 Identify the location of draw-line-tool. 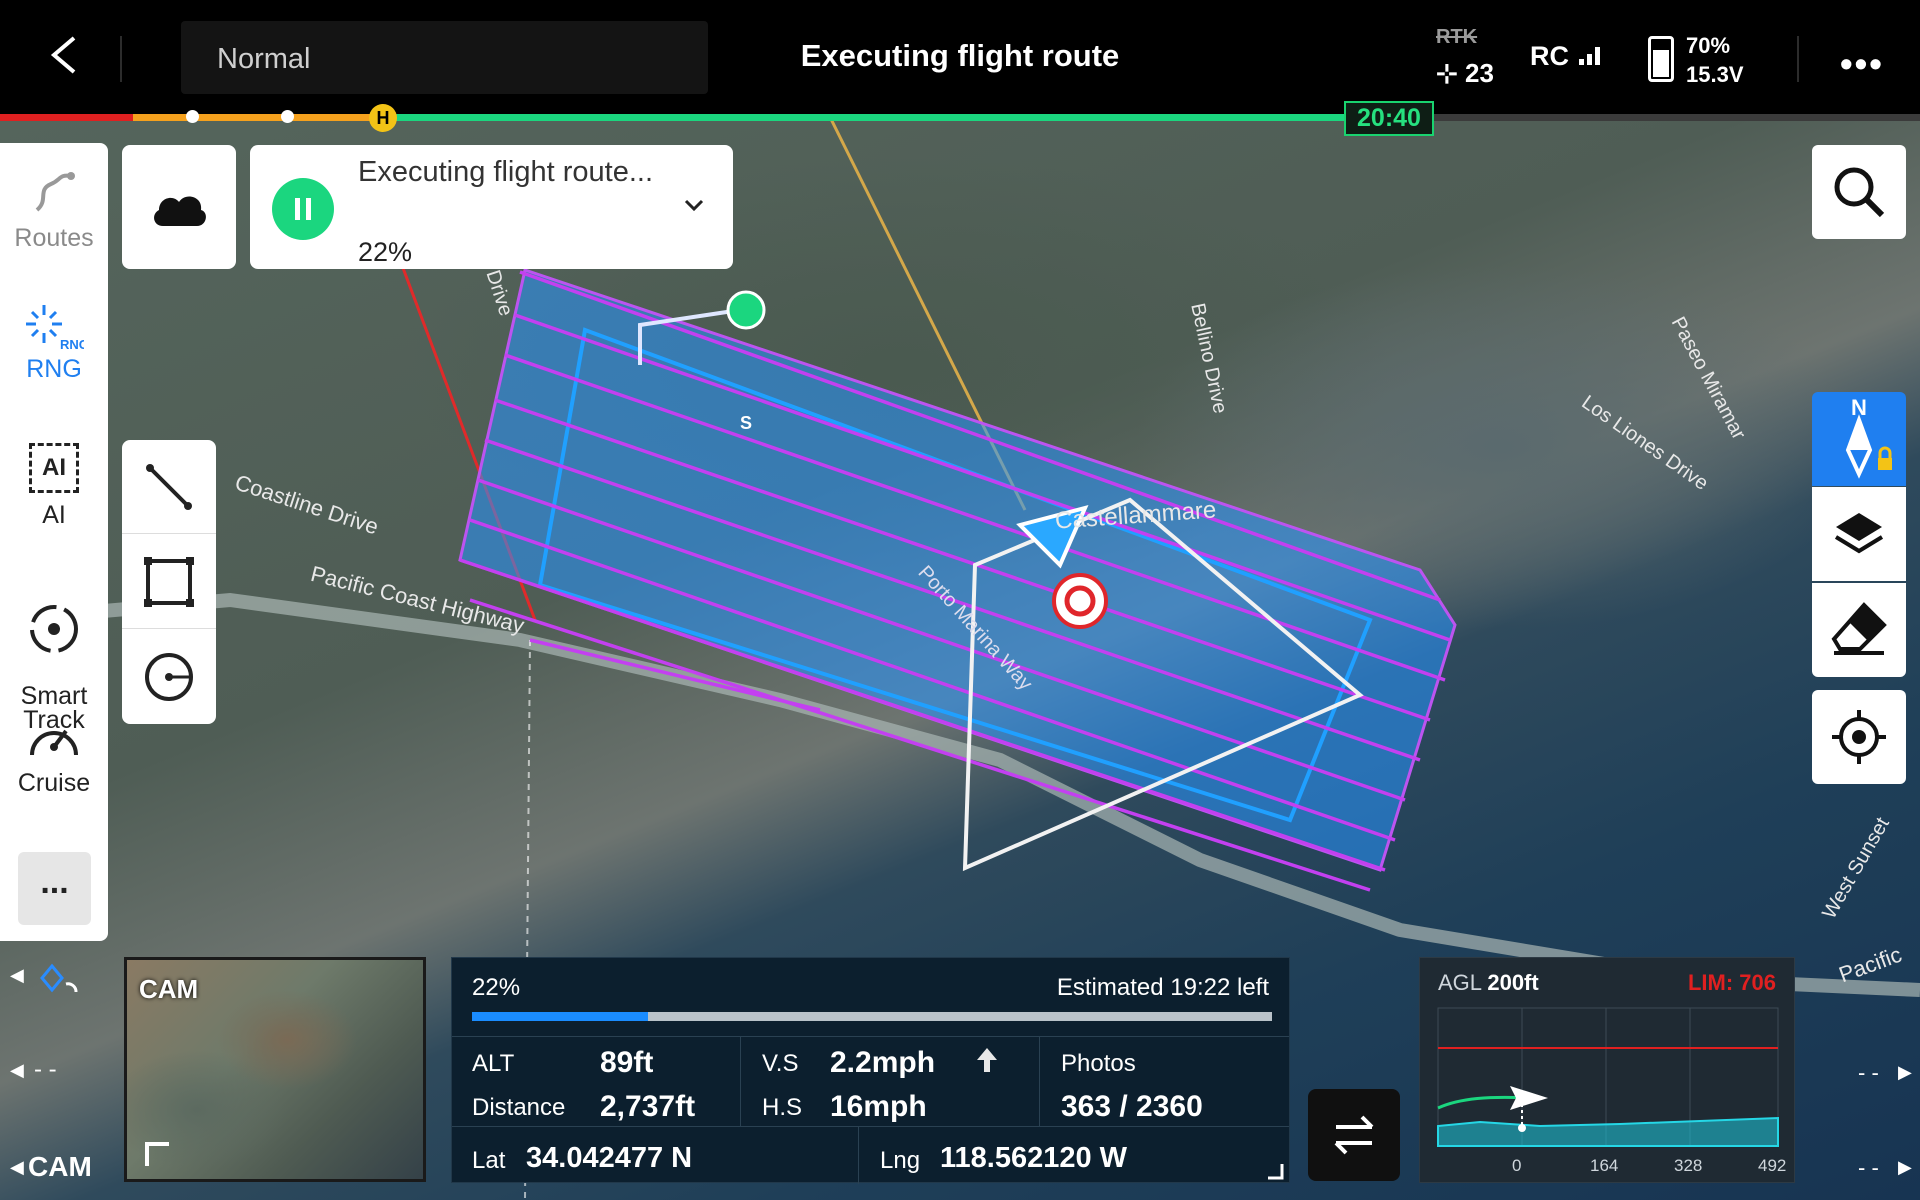
(169, 487).